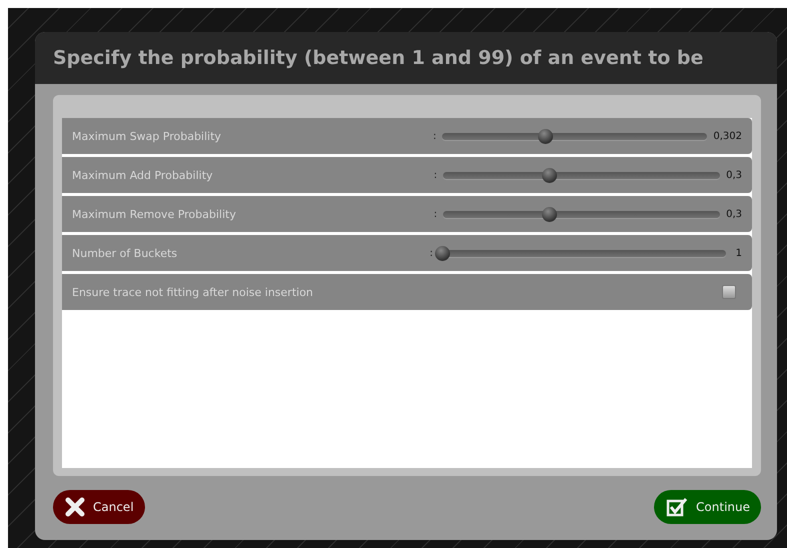  I want to click on slider-value: 0,302, so click(727, 136).